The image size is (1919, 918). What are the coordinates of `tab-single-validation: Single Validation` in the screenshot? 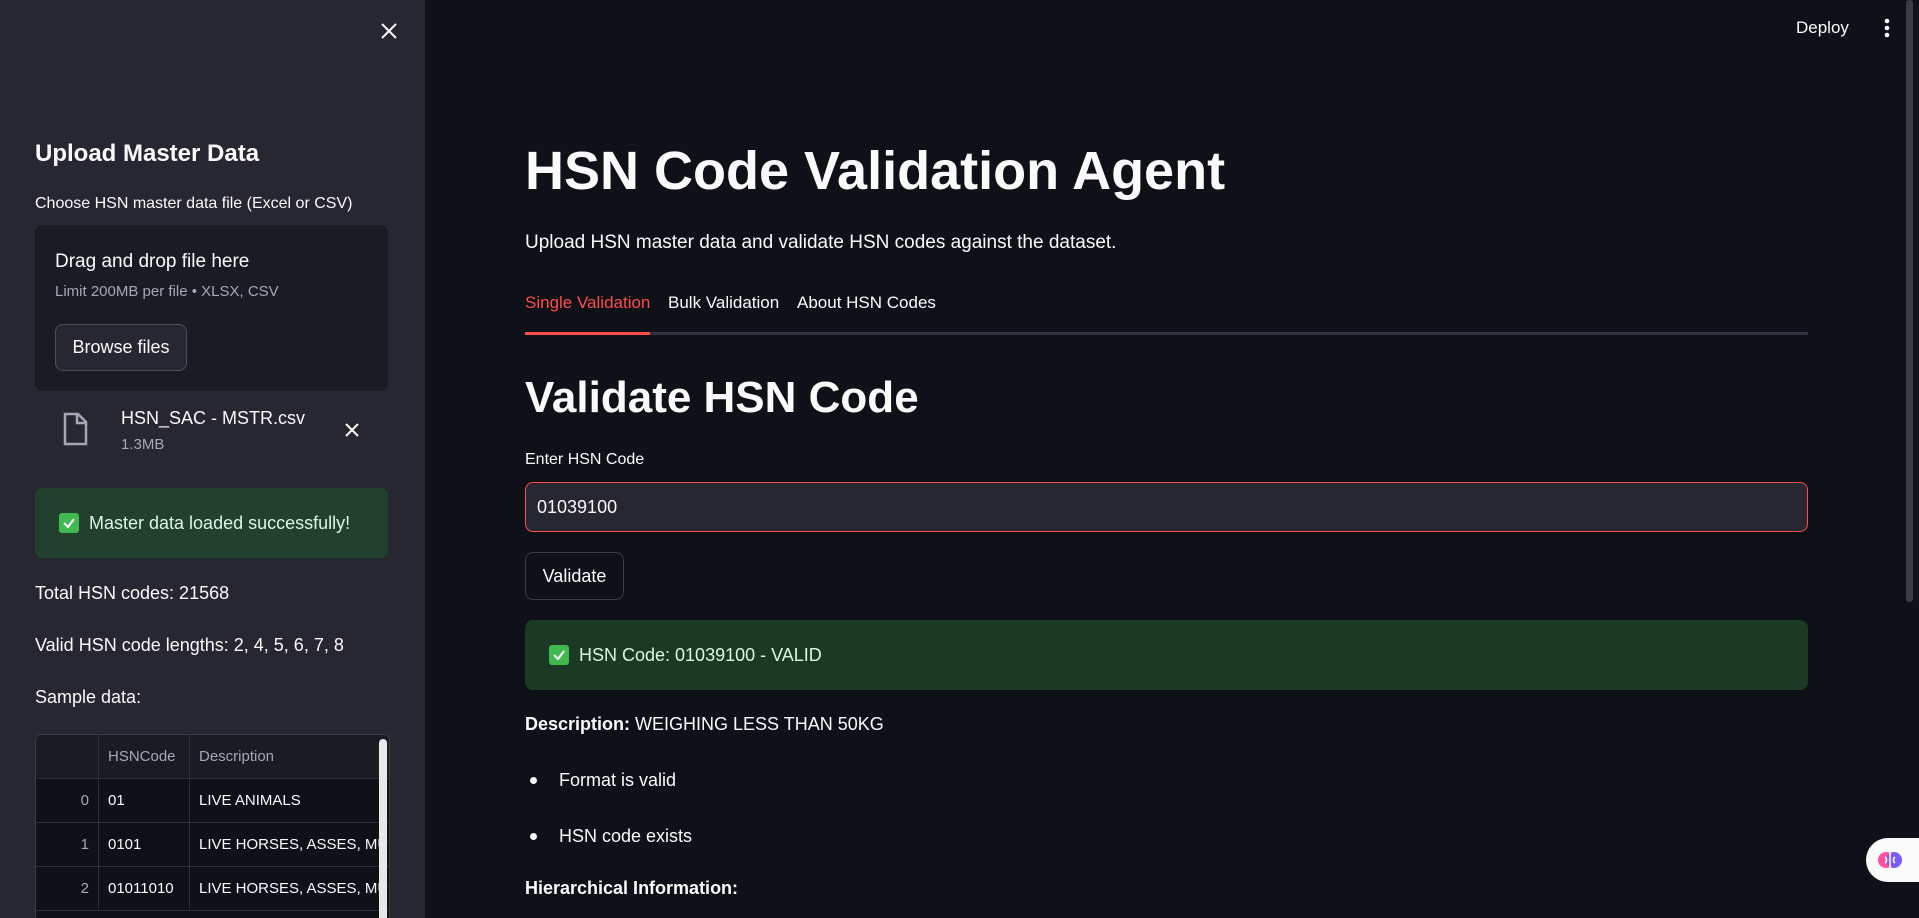 It's located at (588, 314).